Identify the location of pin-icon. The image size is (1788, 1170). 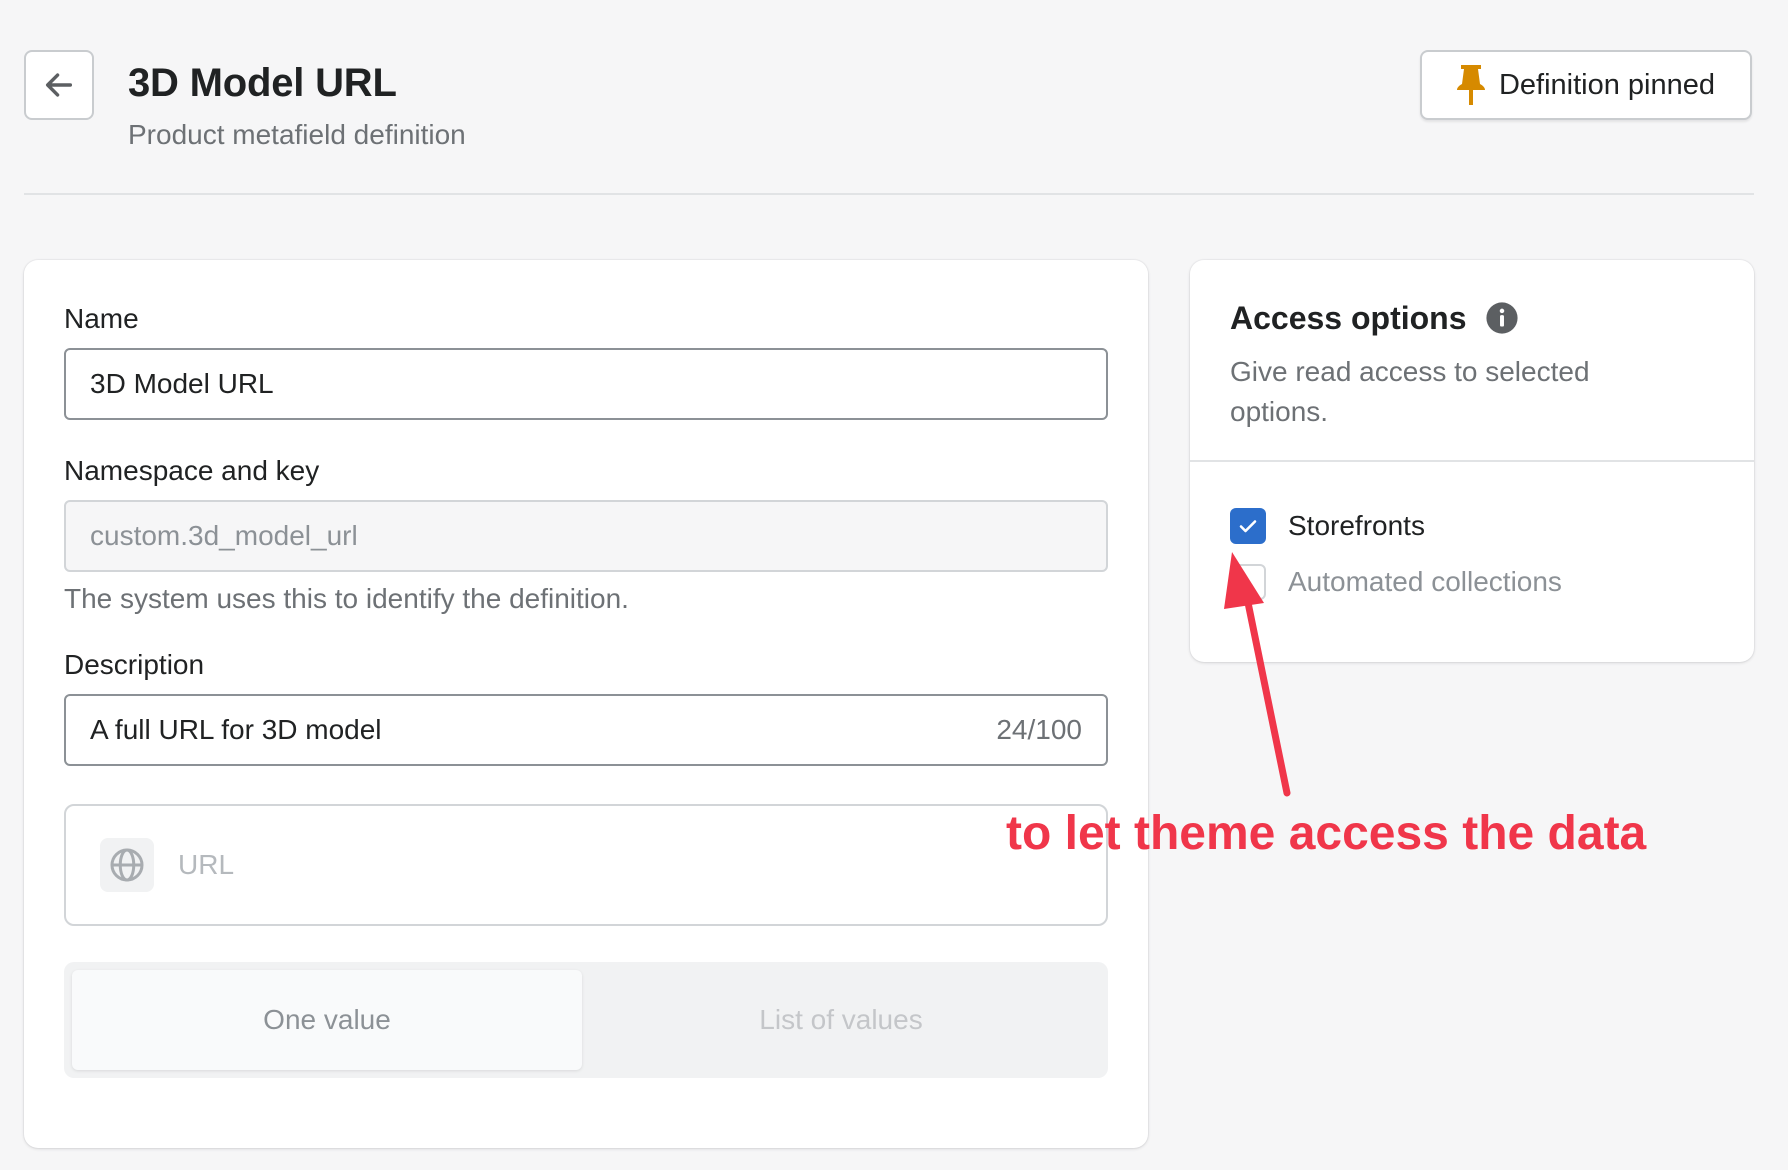
(1470, 85).